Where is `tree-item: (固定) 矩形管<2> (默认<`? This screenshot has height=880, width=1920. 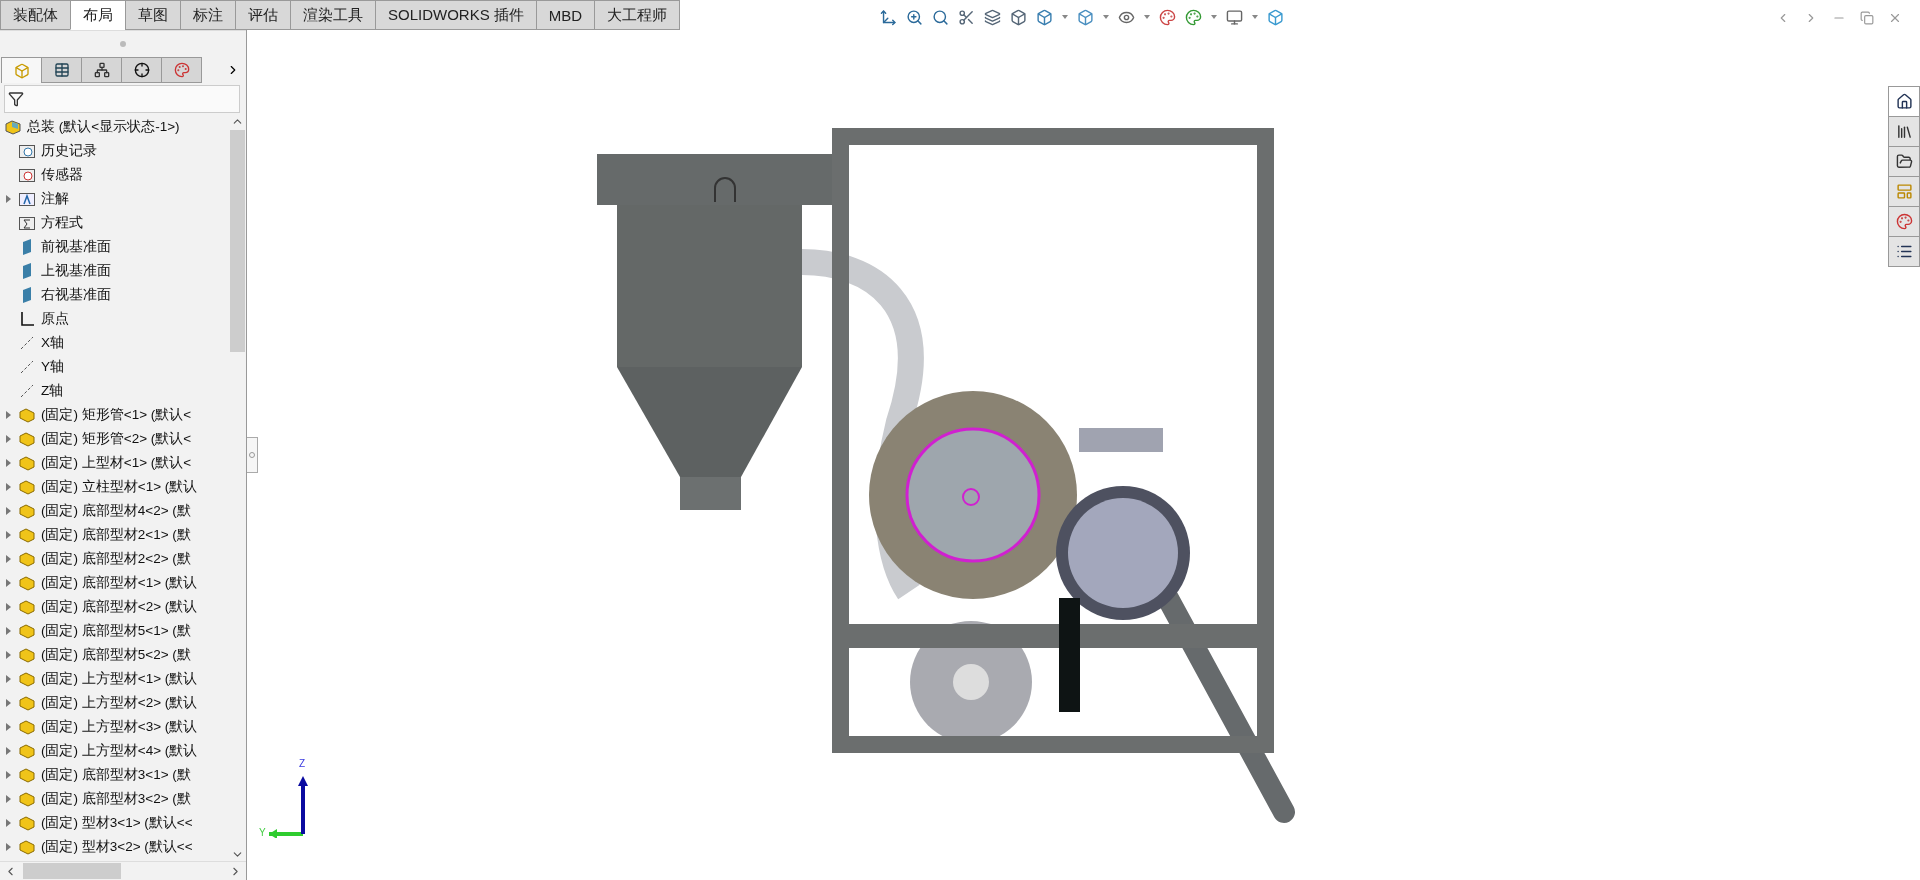 tree-item: (固定) 矩形管<2> (默认< is located at coordinates (116, 439).